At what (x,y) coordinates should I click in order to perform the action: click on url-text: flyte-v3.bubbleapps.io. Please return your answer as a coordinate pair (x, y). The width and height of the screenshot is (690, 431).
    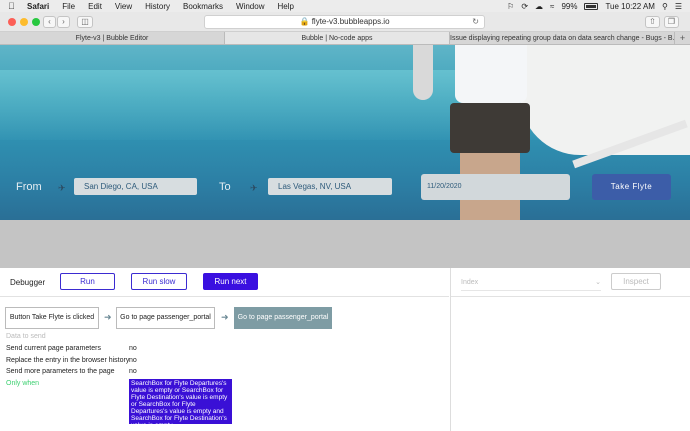
    Looking at the image, I should click on (350, 21).